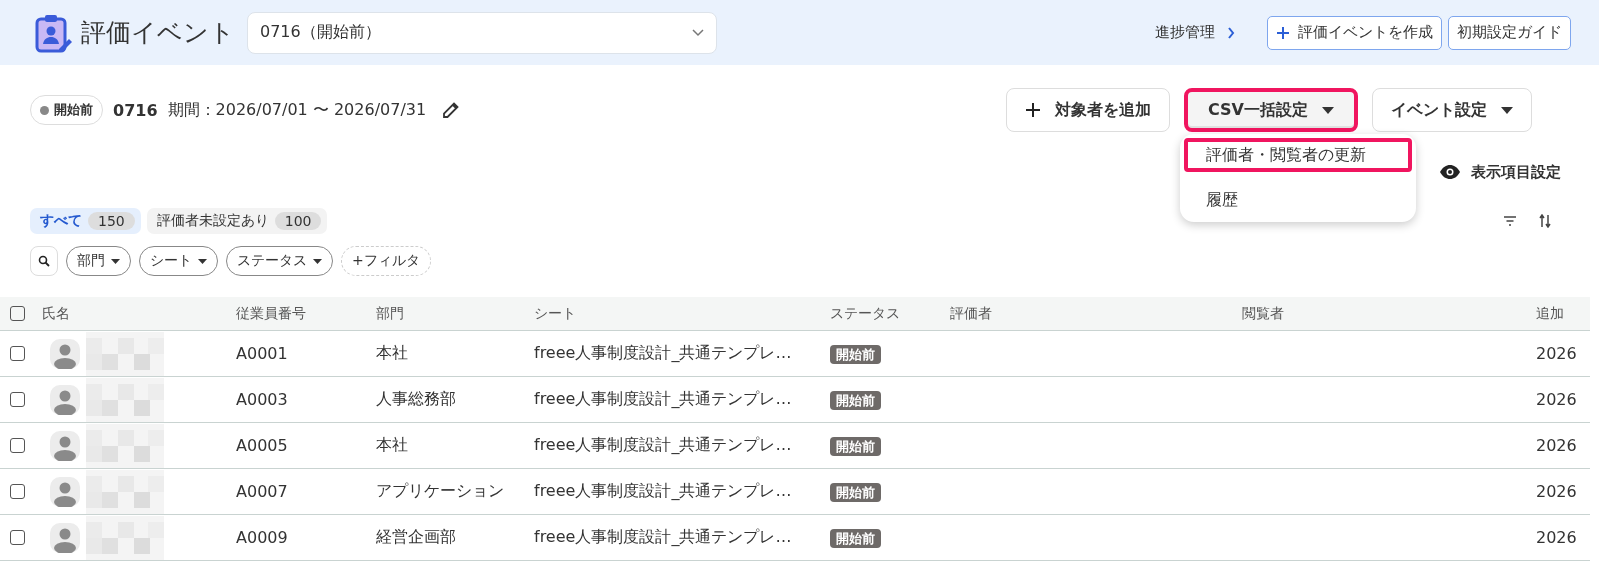 Image resolution: width=1599 pixels, height=565 pixels. What do you see at coordinates (98, 261) in the screenshot?
I see `filter-chip: 部門` at bounding box center [98, 261].